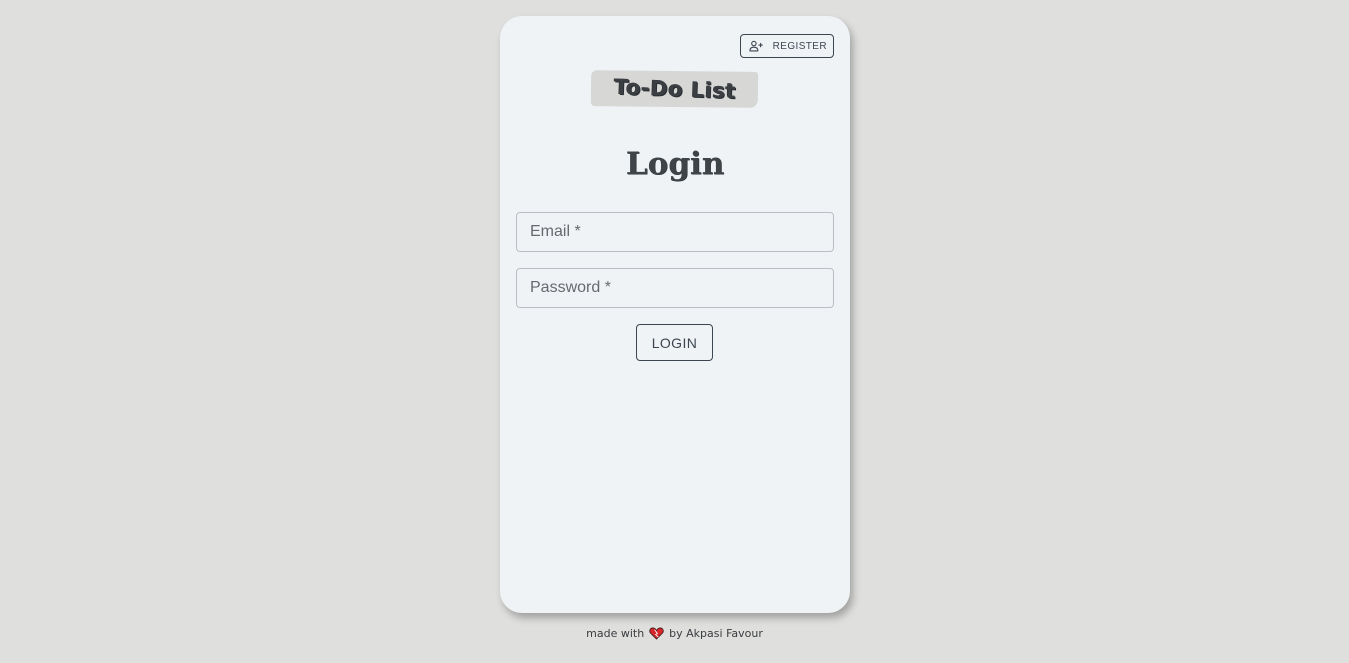 The width and height of the screenshot is (1349, 663). What do you see at coordinates (675, 232) in the screenshot?
I see `email-field` at bounding box center [675, 232].